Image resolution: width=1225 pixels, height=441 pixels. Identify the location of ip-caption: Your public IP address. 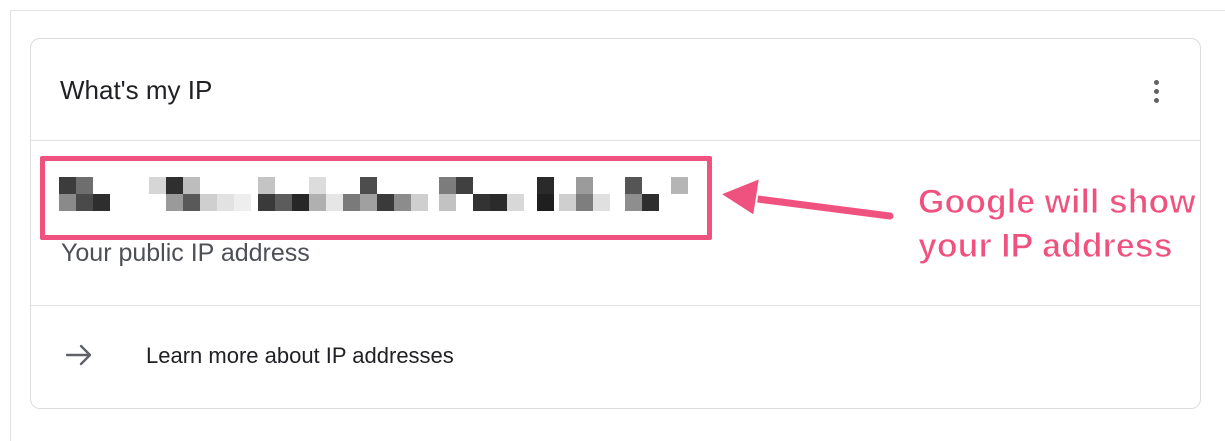
(185, 253).